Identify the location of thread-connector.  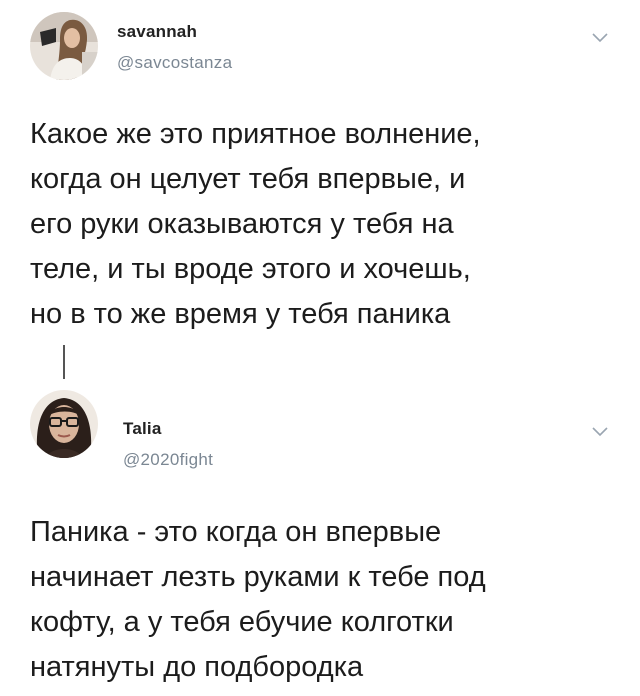
(64, 362).